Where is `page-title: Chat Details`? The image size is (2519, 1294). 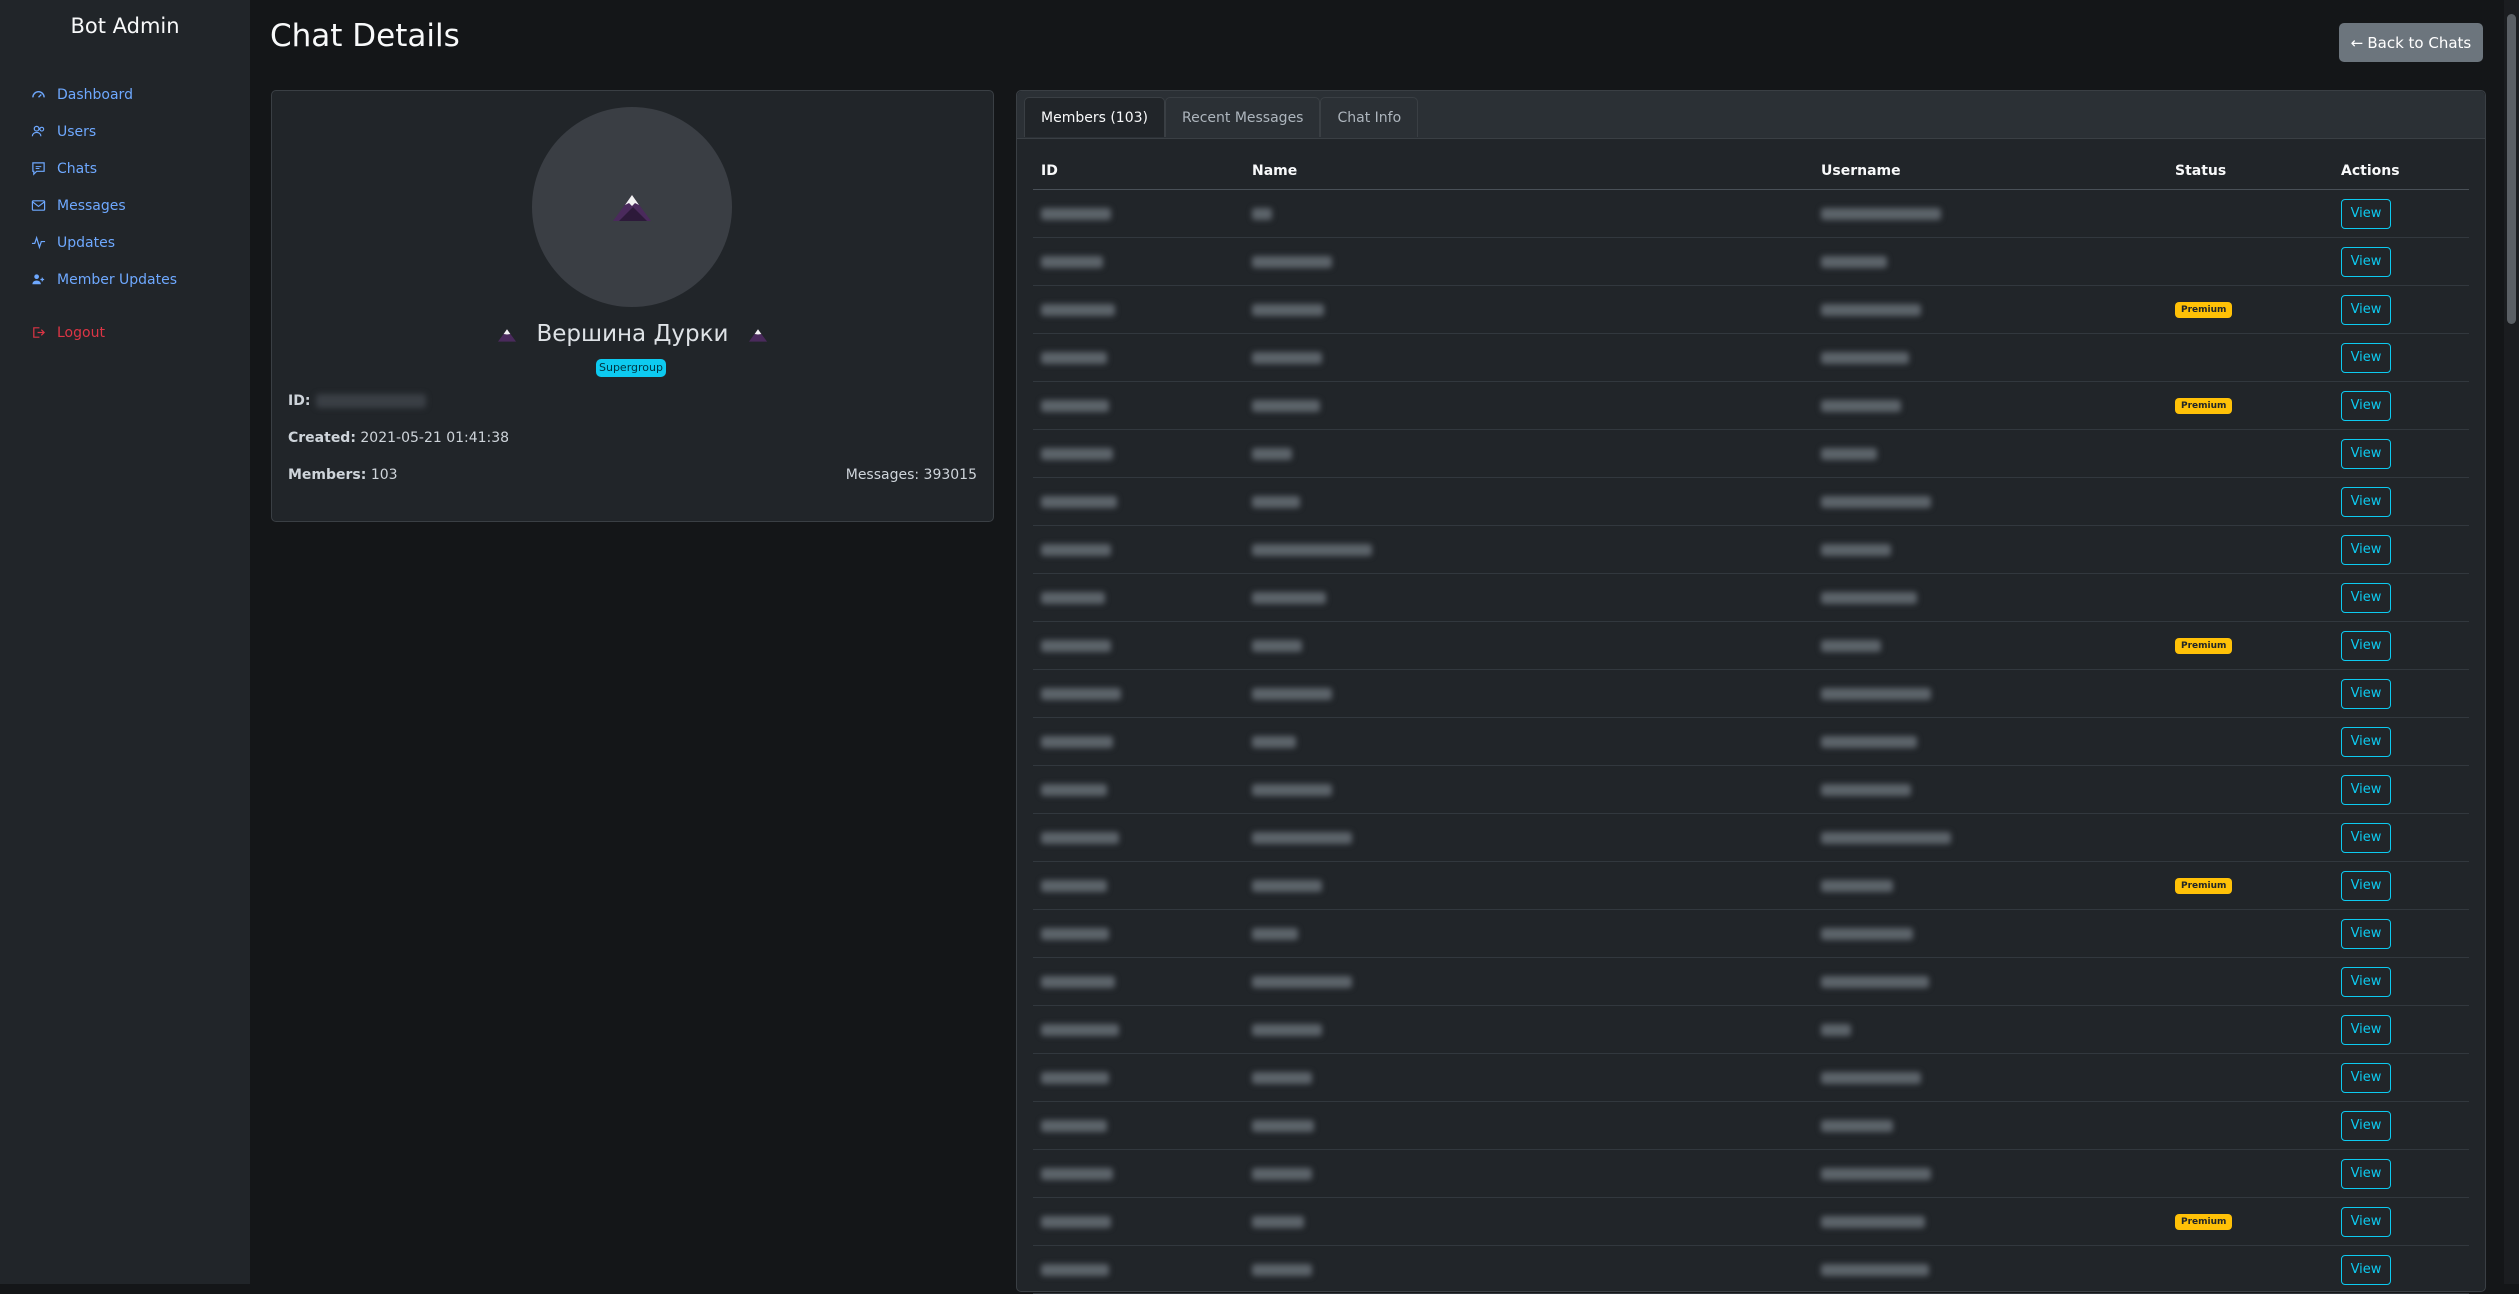 page-title: Chat Details is located at coordinates (365, 36).